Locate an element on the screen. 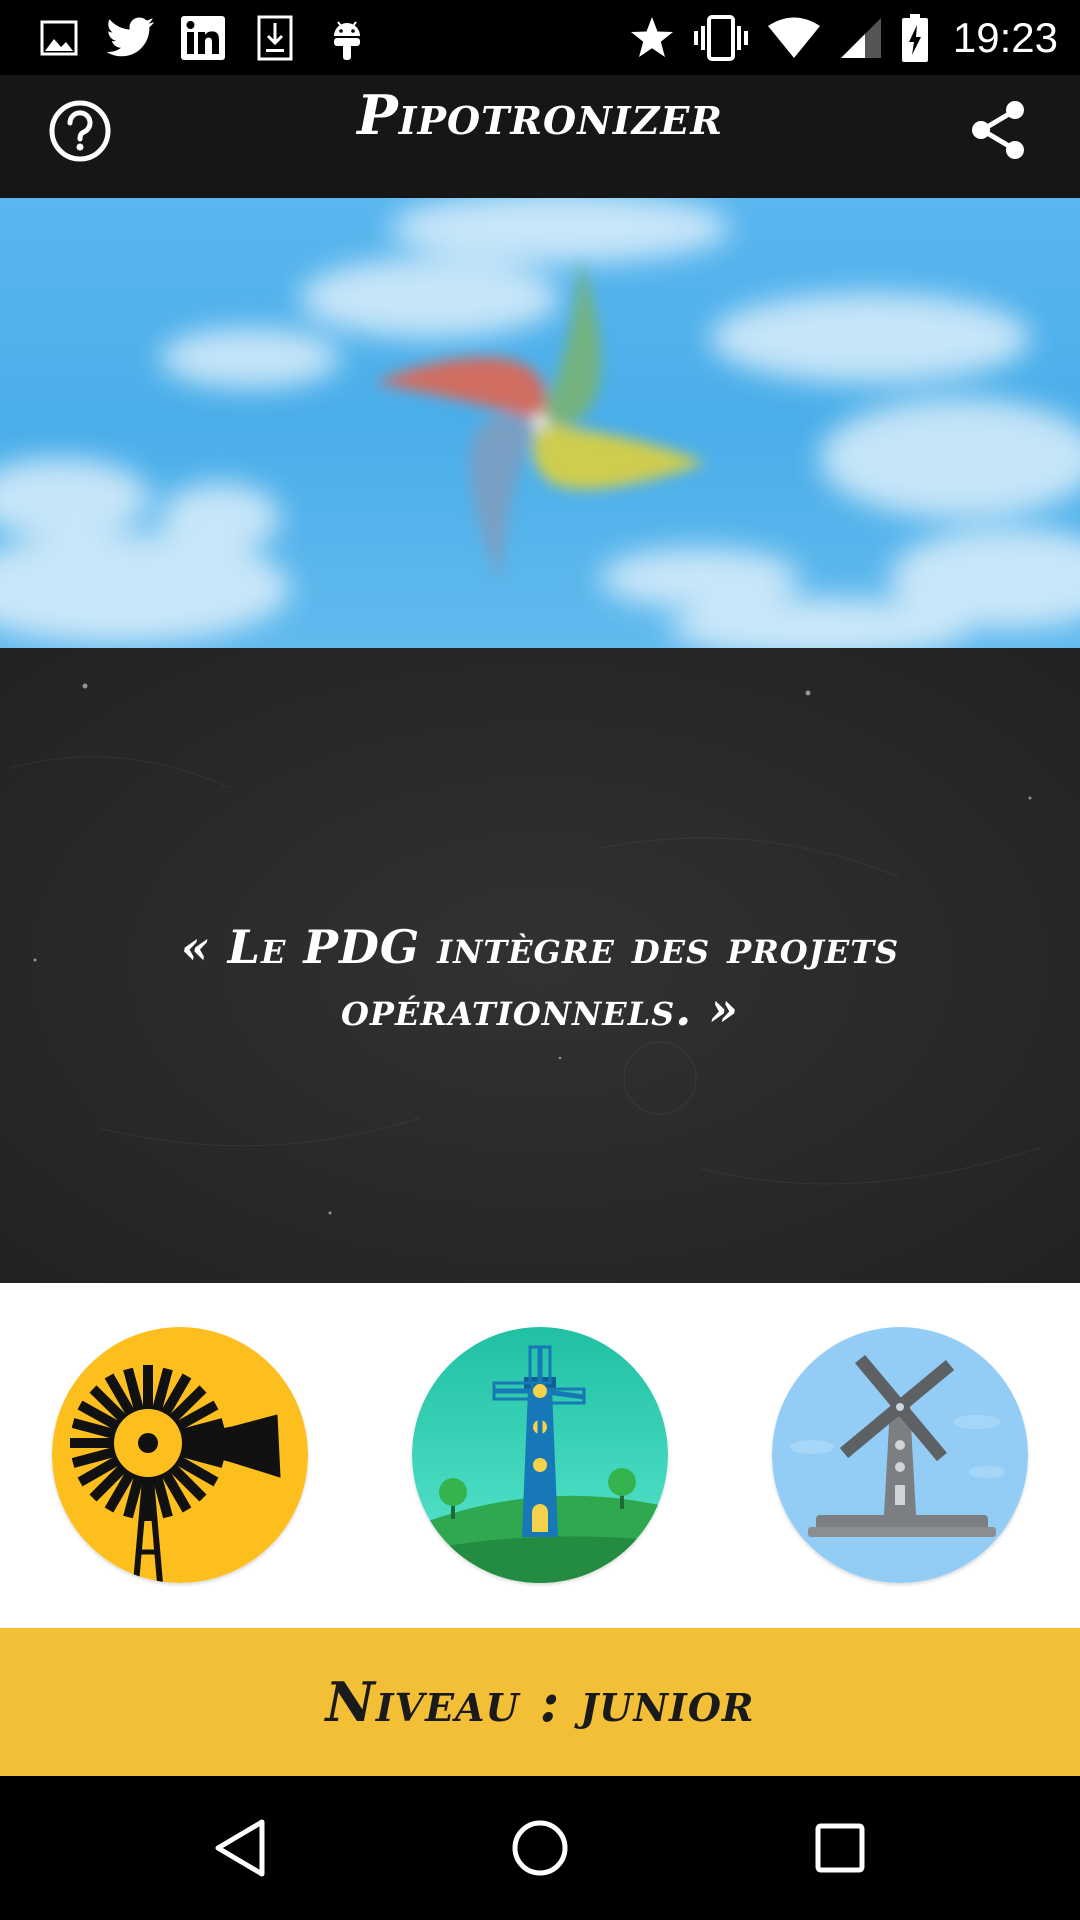 This screenshot has width=1080, height=1920. back-icon is located at coordinates (240, 1848).